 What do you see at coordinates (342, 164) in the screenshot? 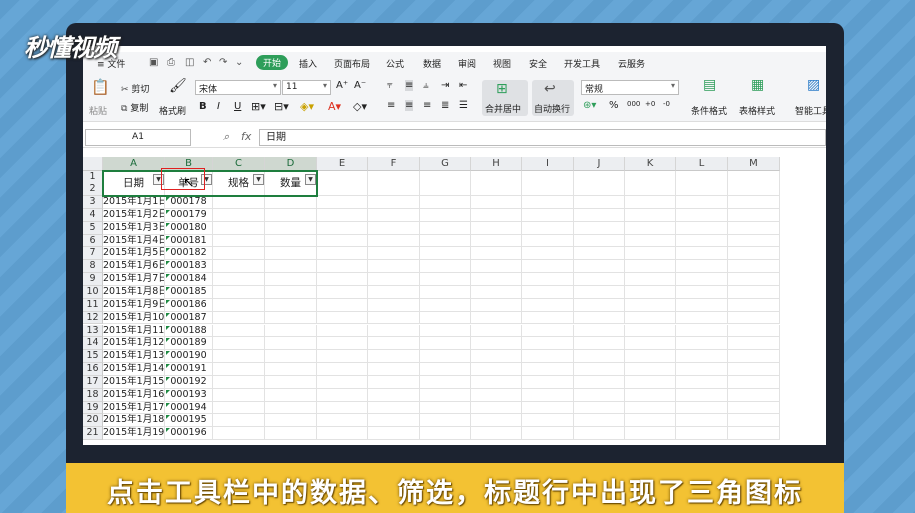
I see `column-header-e: E` at bounding box center [342, 164].